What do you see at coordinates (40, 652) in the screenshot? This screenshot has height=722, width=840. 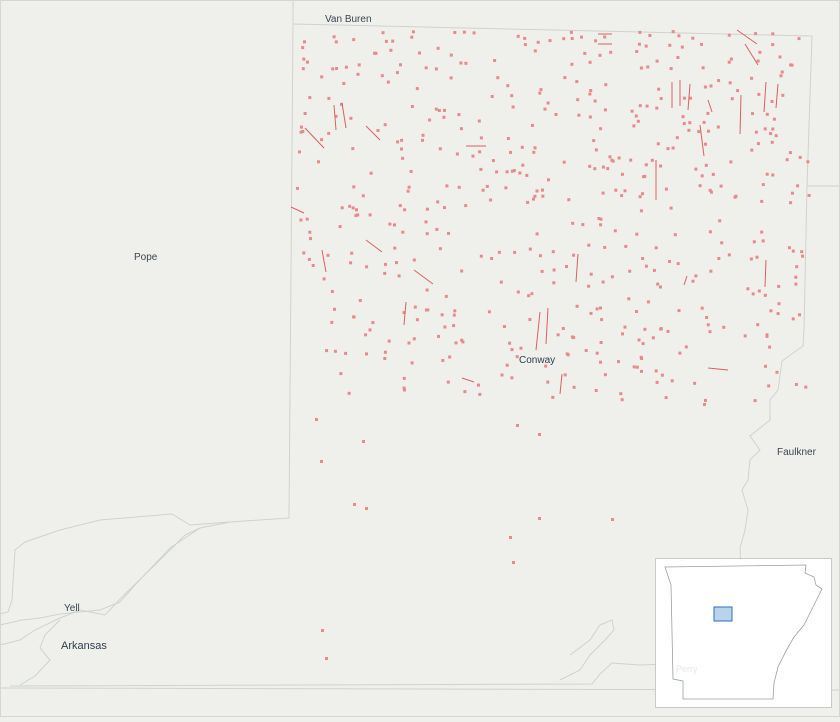 I see `arkansas-river` at bounding box center [40, 652].